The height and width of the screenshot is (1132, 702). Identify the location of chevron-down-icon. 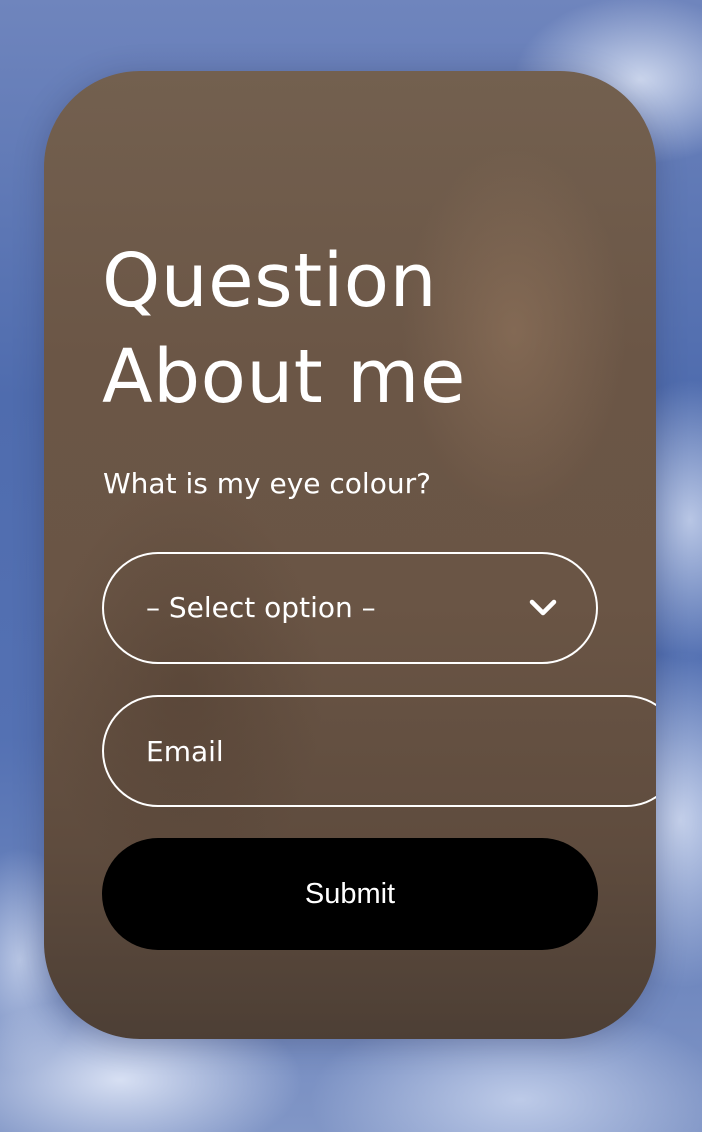
(543, 607).